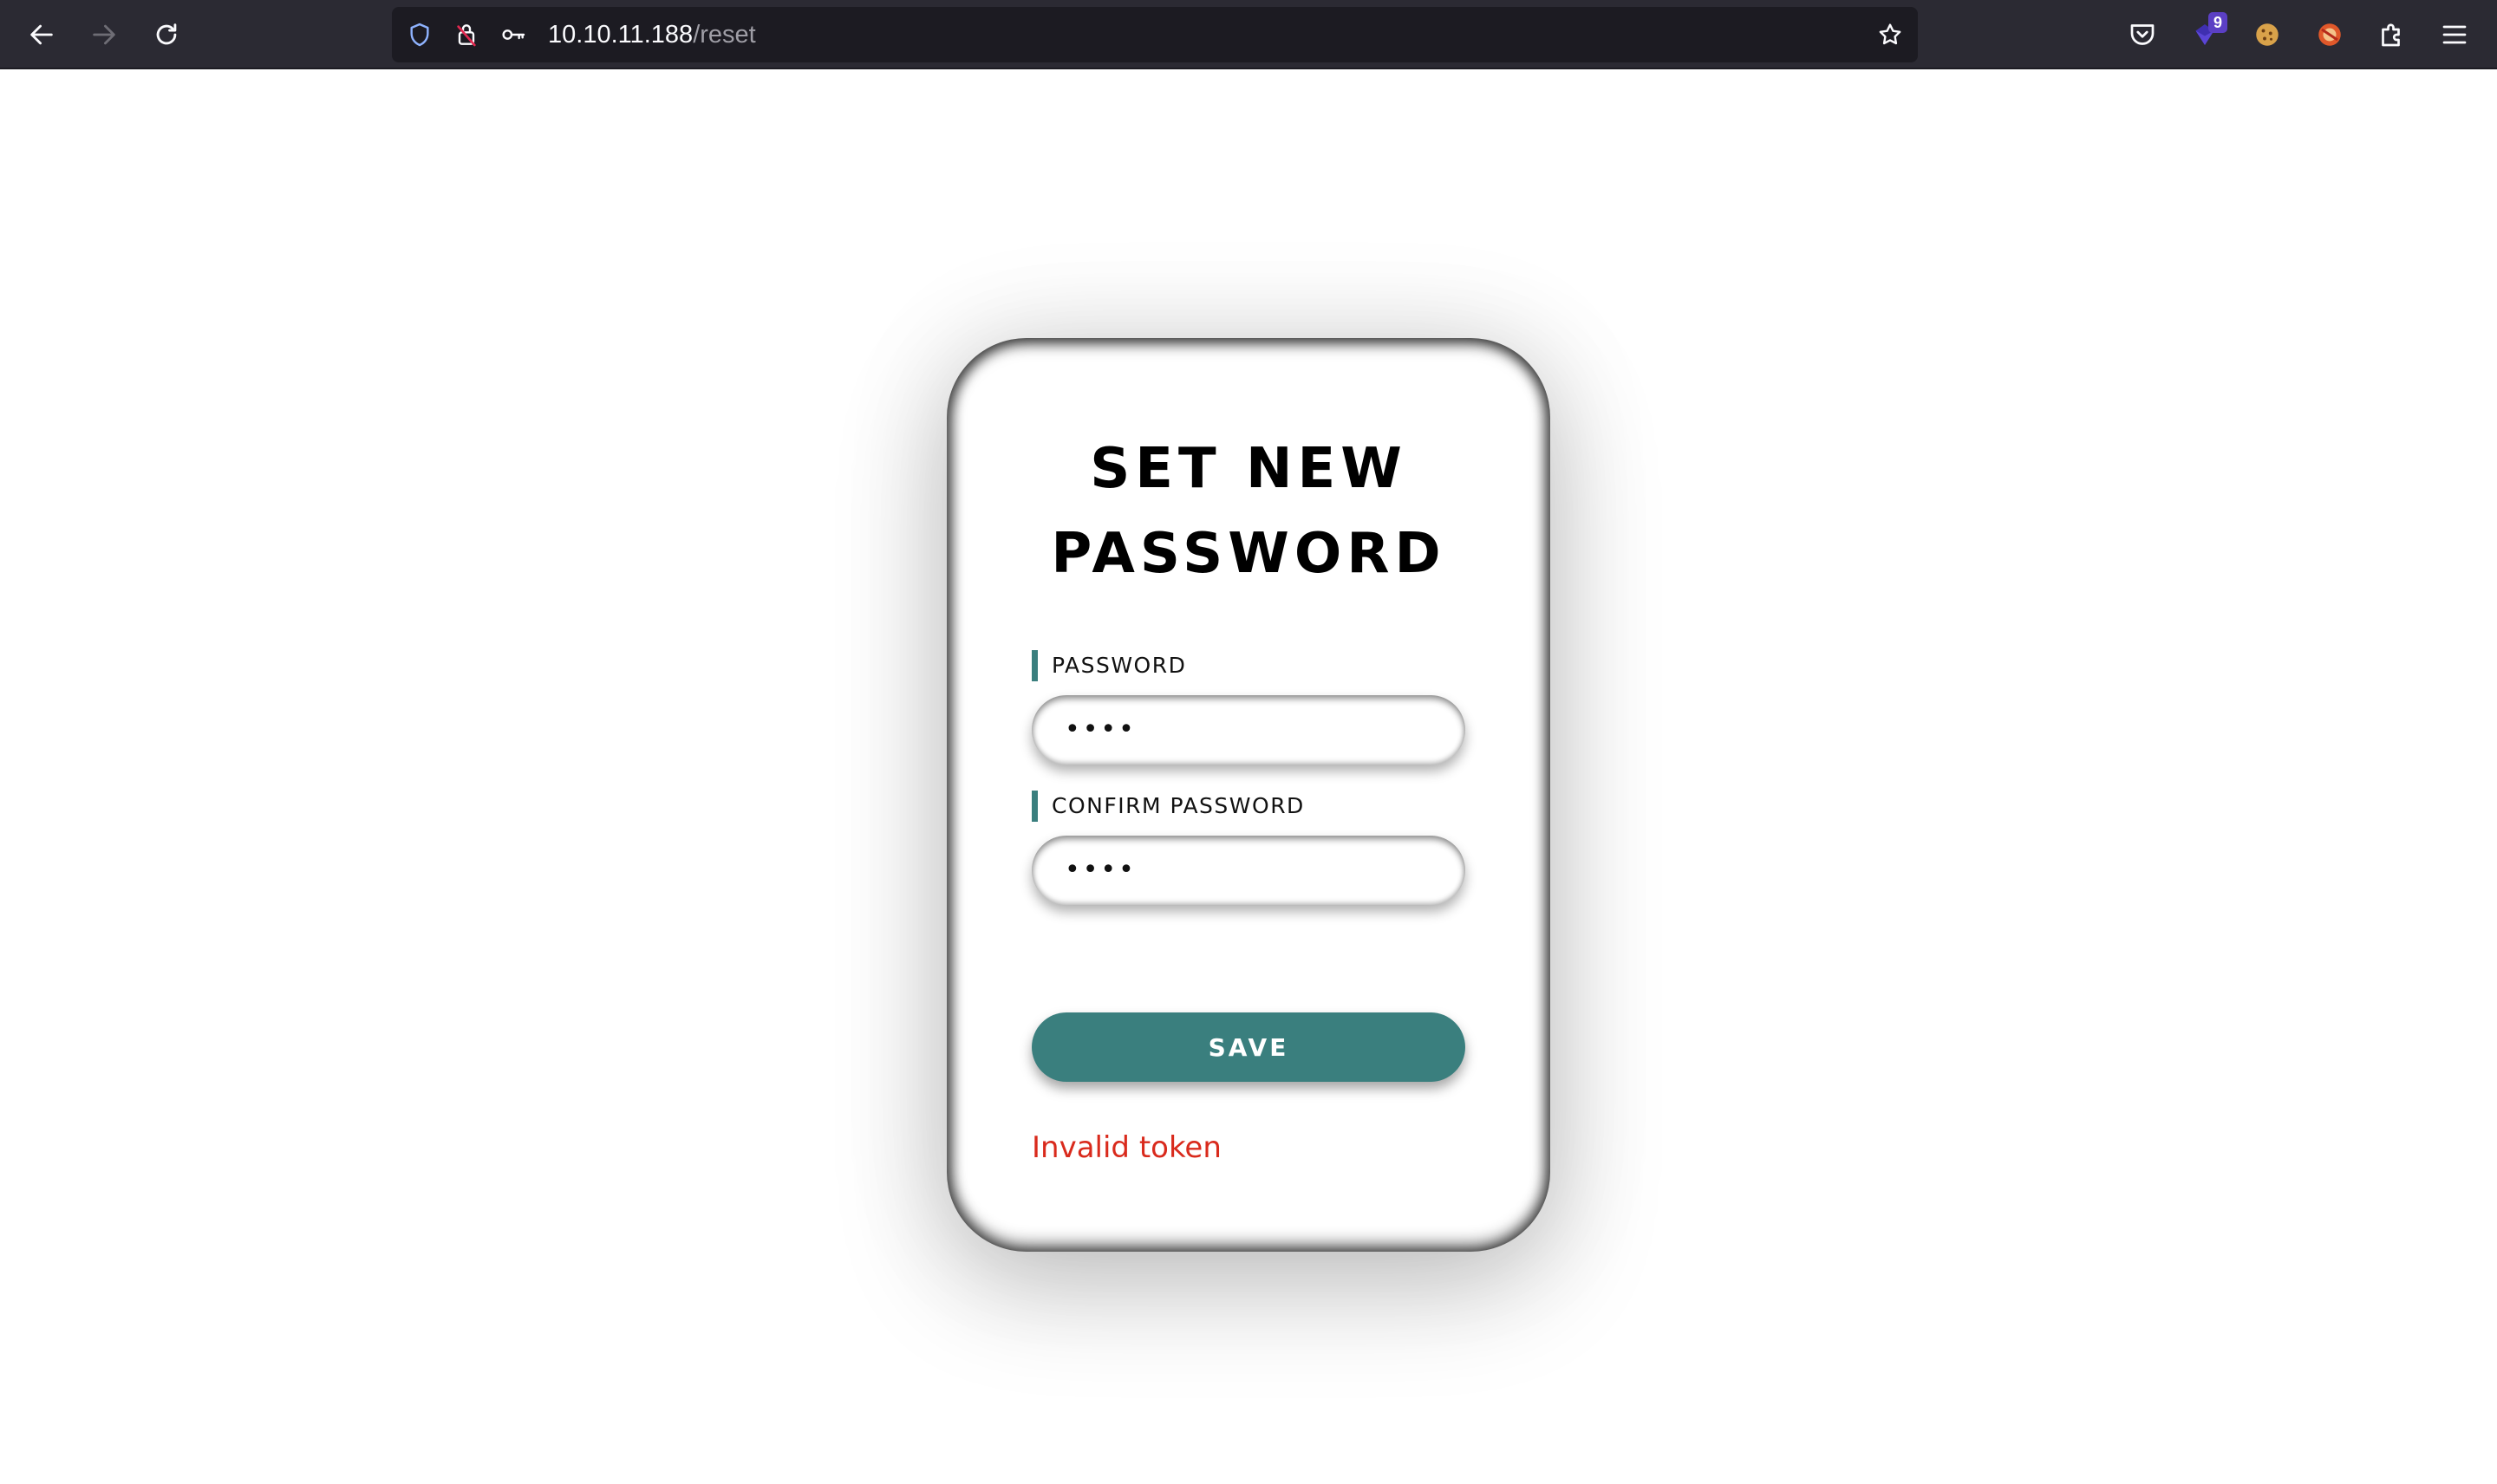  I want to click on star-icon, so click(1890, 34).